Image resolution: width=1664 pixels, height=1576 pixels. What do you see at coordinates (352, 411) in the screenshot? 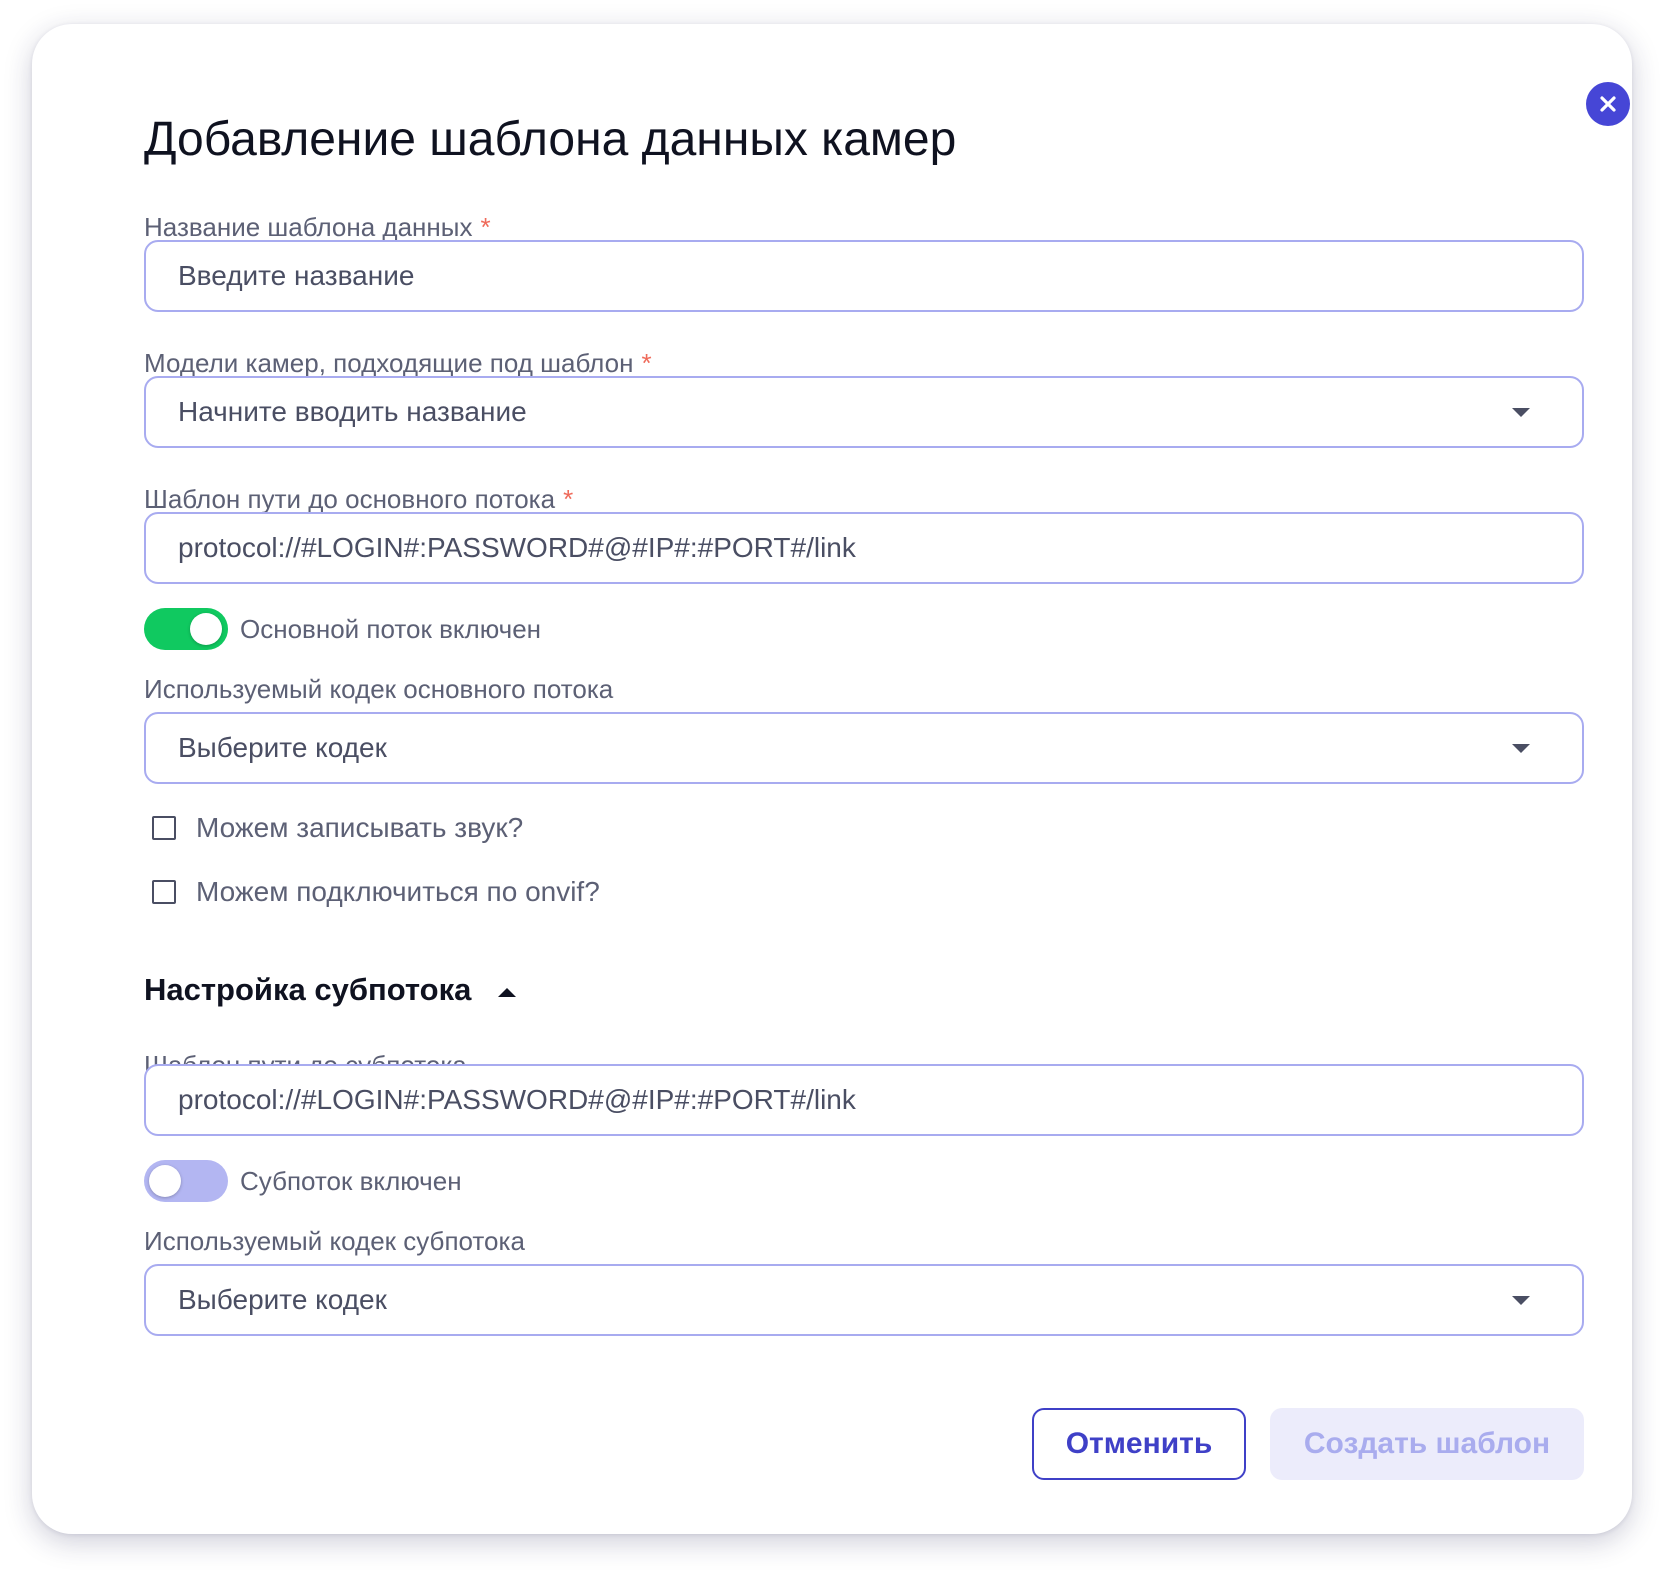
I see `camera-models-placeholder: Начните вводить название` at bounding box center [352, 411].